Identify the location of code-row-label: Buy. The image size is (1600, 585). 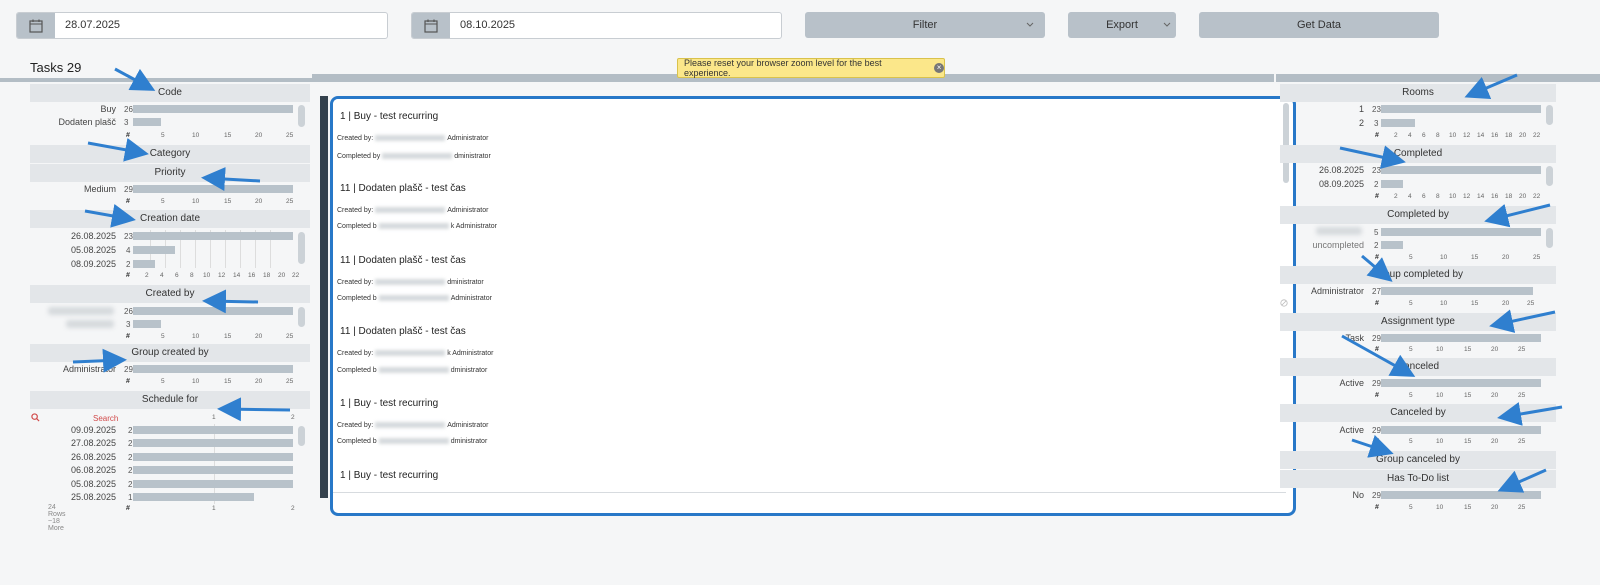
(73, 109).